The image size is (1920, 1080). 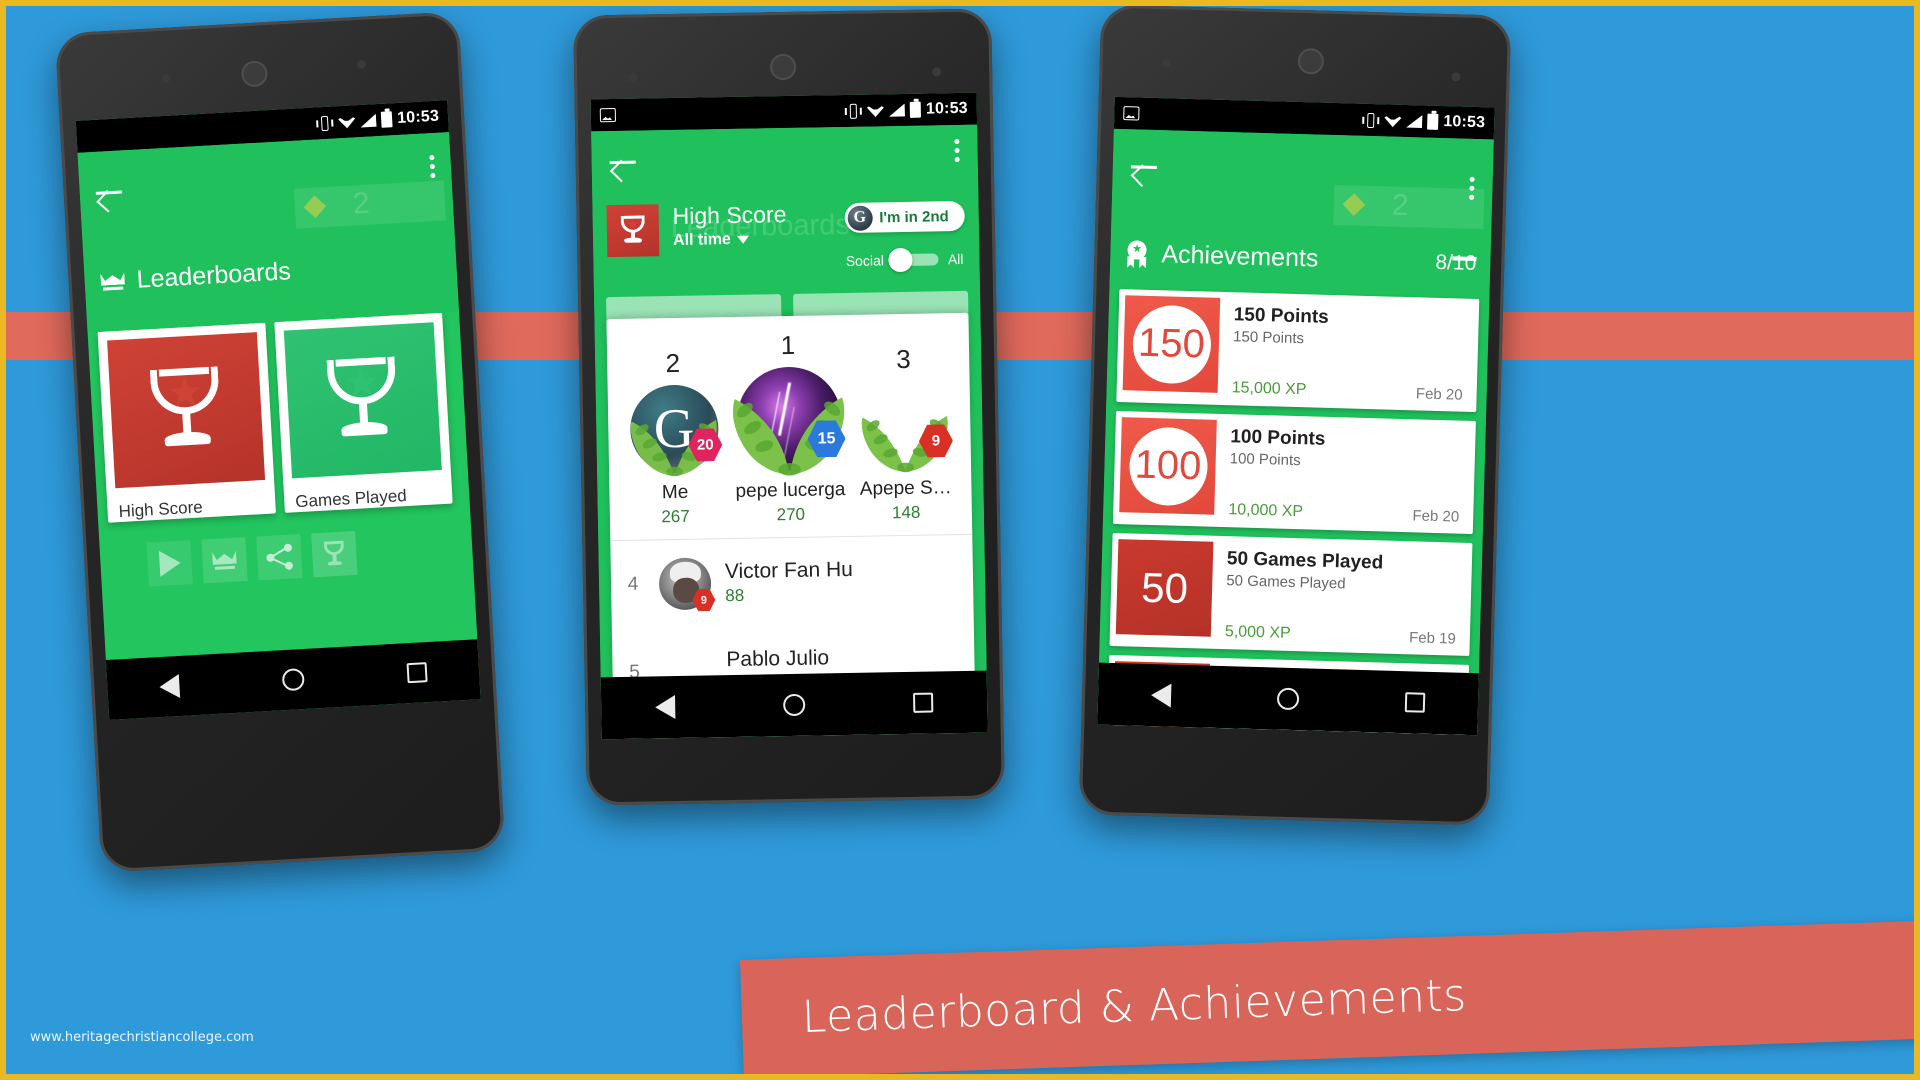 What do you see at coordinates (789, 570) in the screenshot?
I see `list-name: Victor Fan Hu` at bounding box center [789, 570].